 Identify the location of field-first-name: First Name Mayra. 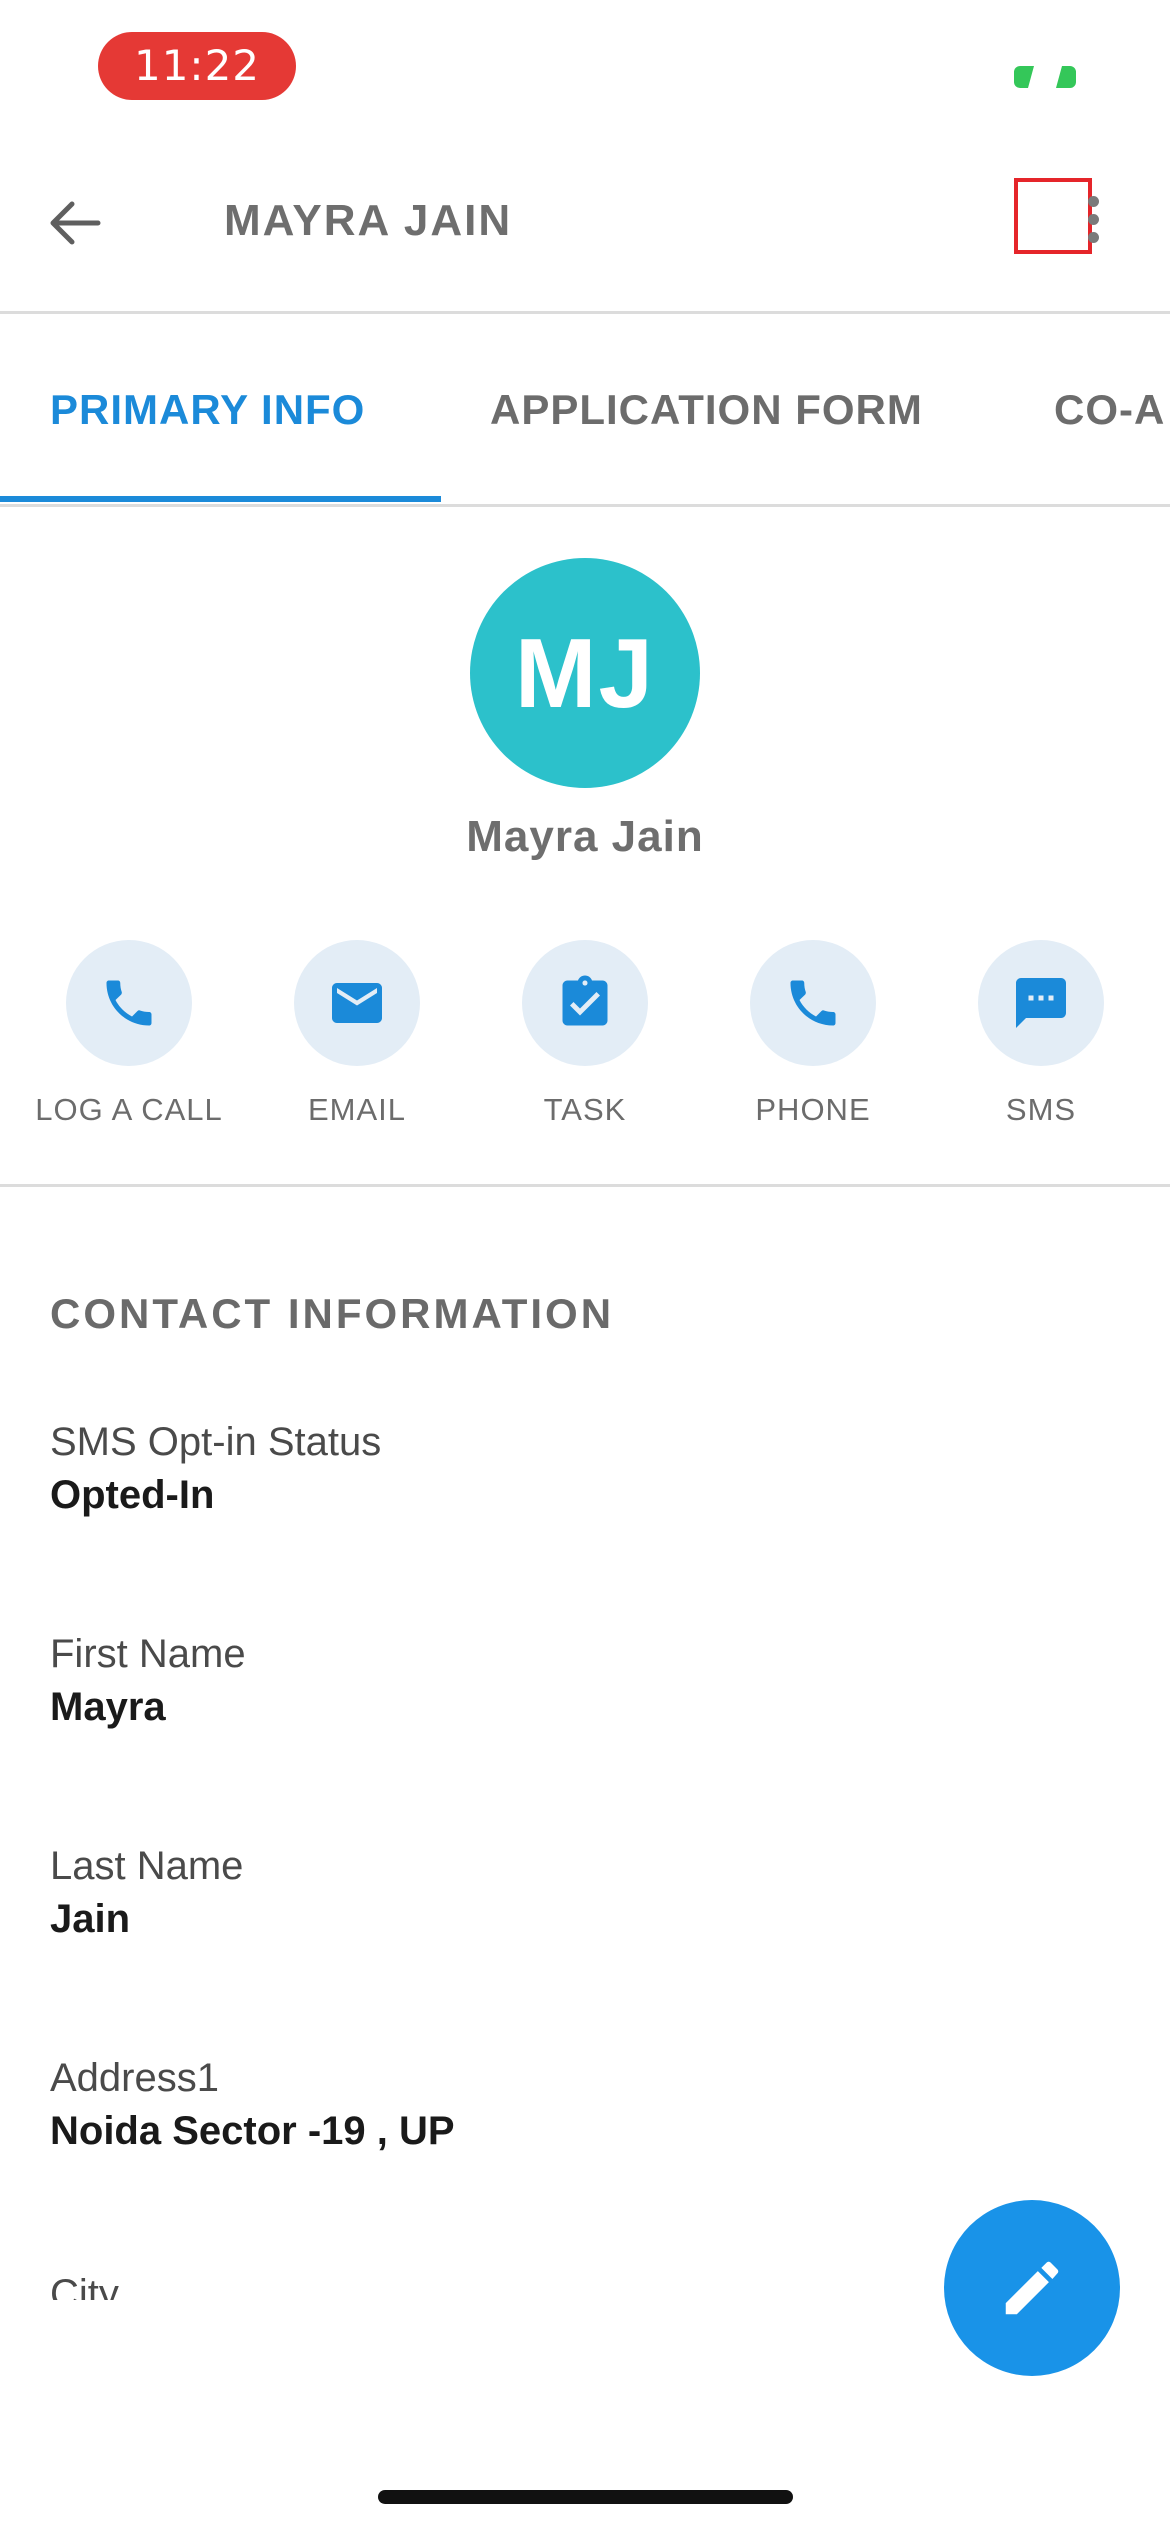
(148, 1681).